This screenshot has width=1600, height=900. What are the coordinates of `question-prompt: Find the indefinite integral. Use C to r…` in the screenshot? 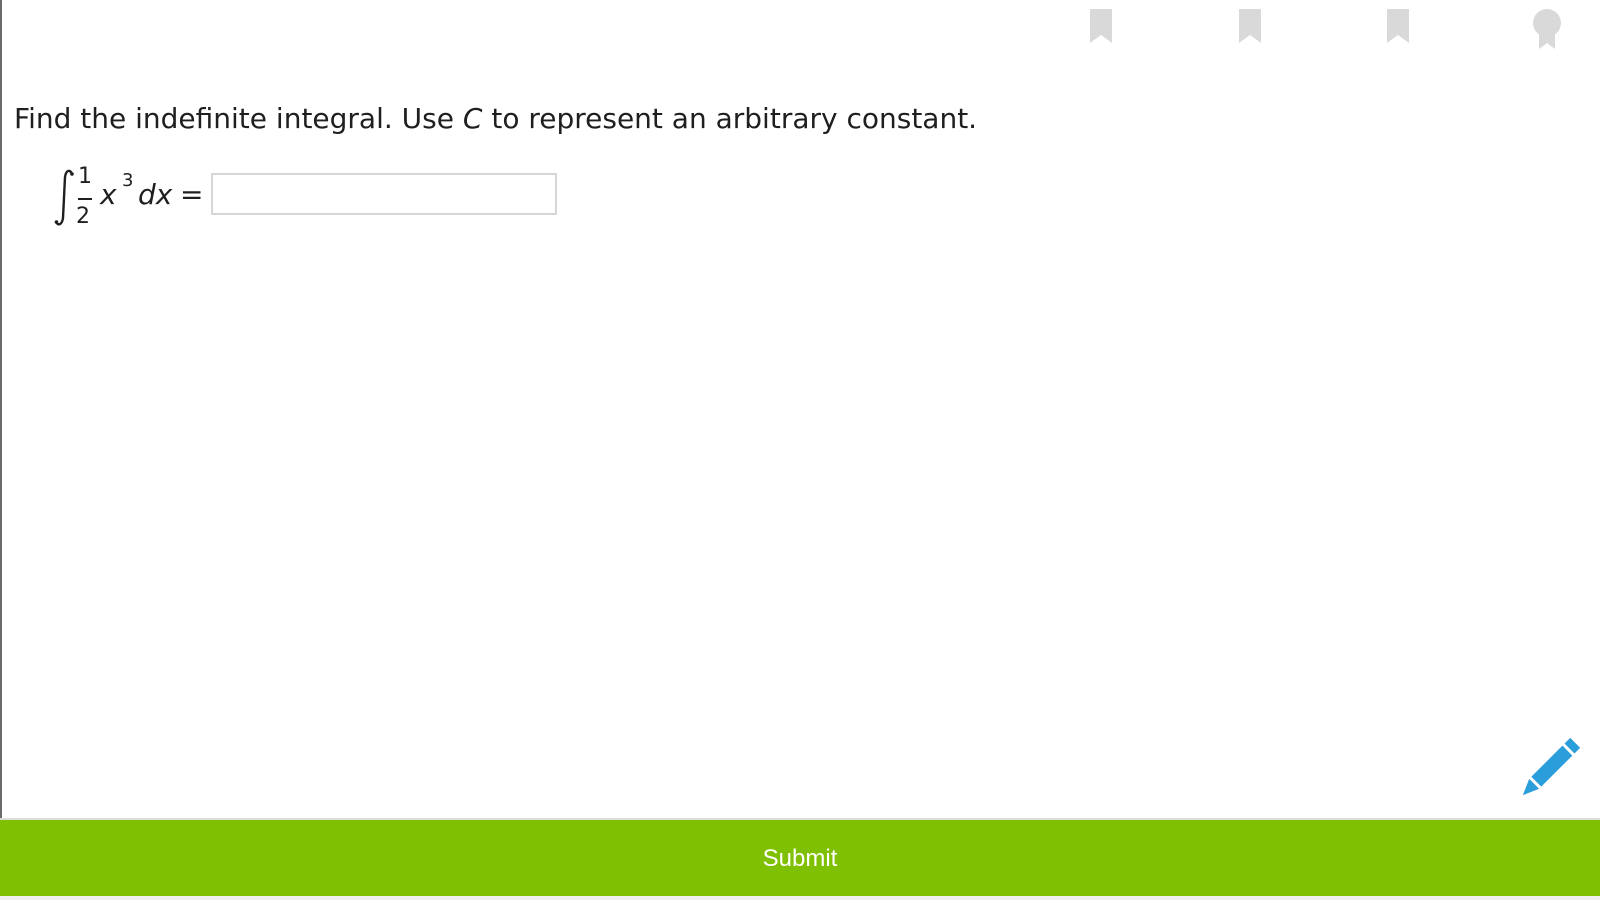 It's located at (495, 118).